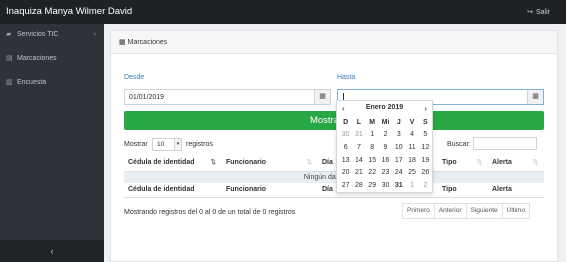  Describe the element at coordinates (411, 134) in the screenshot. I see `calendar-day: 4` at that location.